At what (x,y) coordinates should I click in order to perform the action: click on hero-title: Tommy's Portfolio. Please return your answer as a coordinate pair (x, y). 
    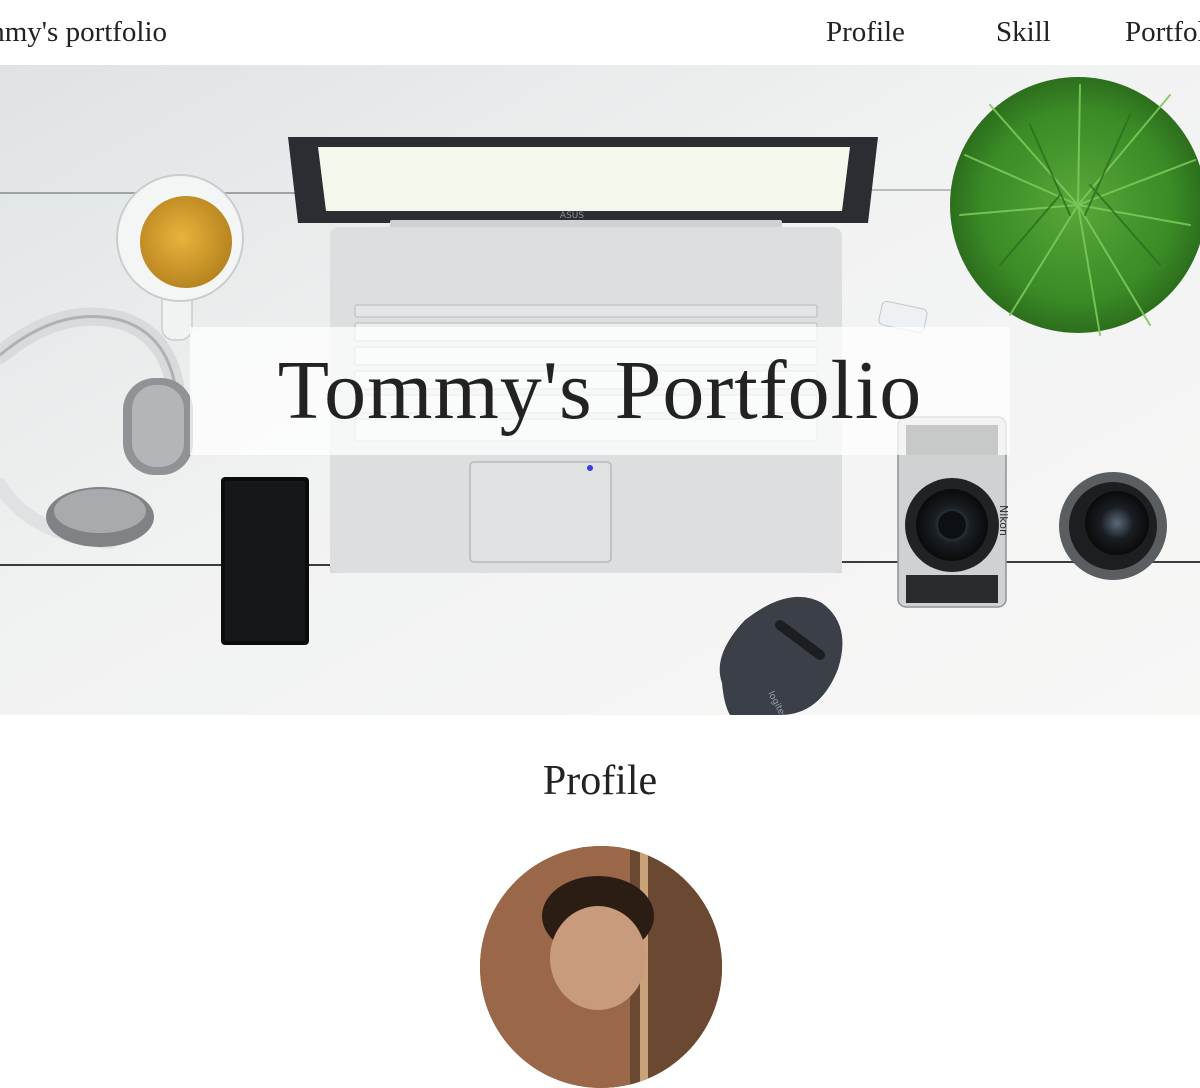
    Looking at the image, I should click on (600, 390).